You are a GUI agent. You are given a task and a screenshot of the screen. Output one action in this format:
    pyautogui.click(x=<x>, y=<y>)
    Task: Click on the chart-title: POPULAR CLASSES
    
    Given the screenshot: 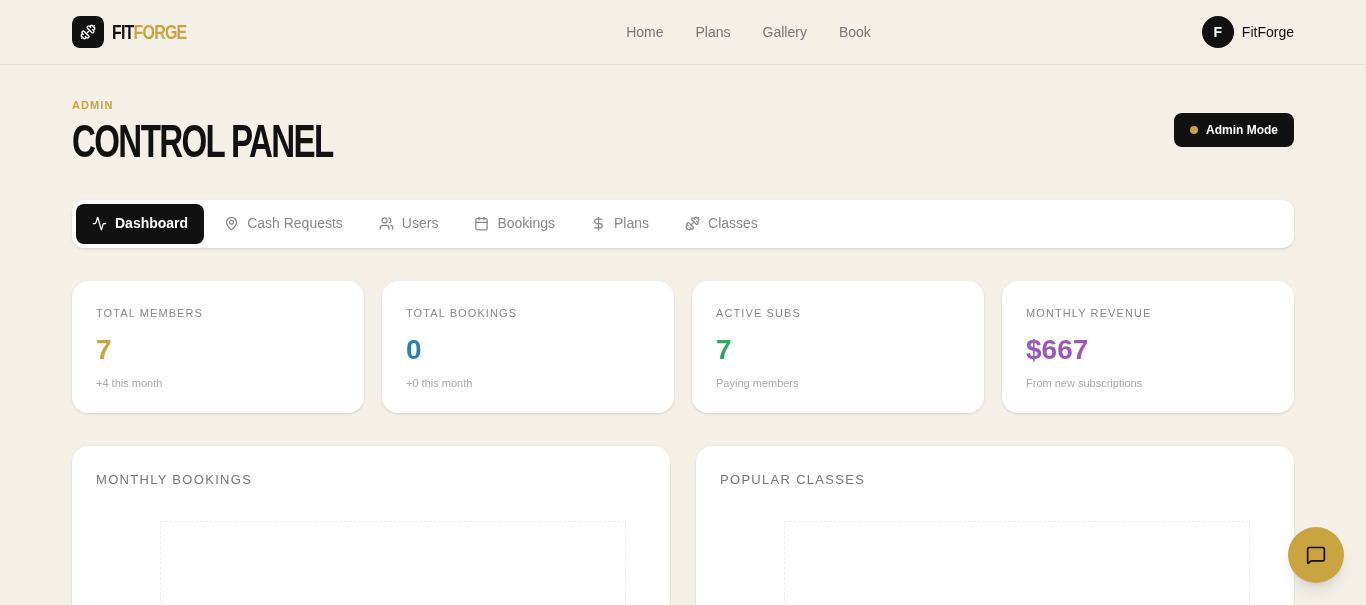 What is the action you would take?
    pyautogui.click(x=793, y=479)
    